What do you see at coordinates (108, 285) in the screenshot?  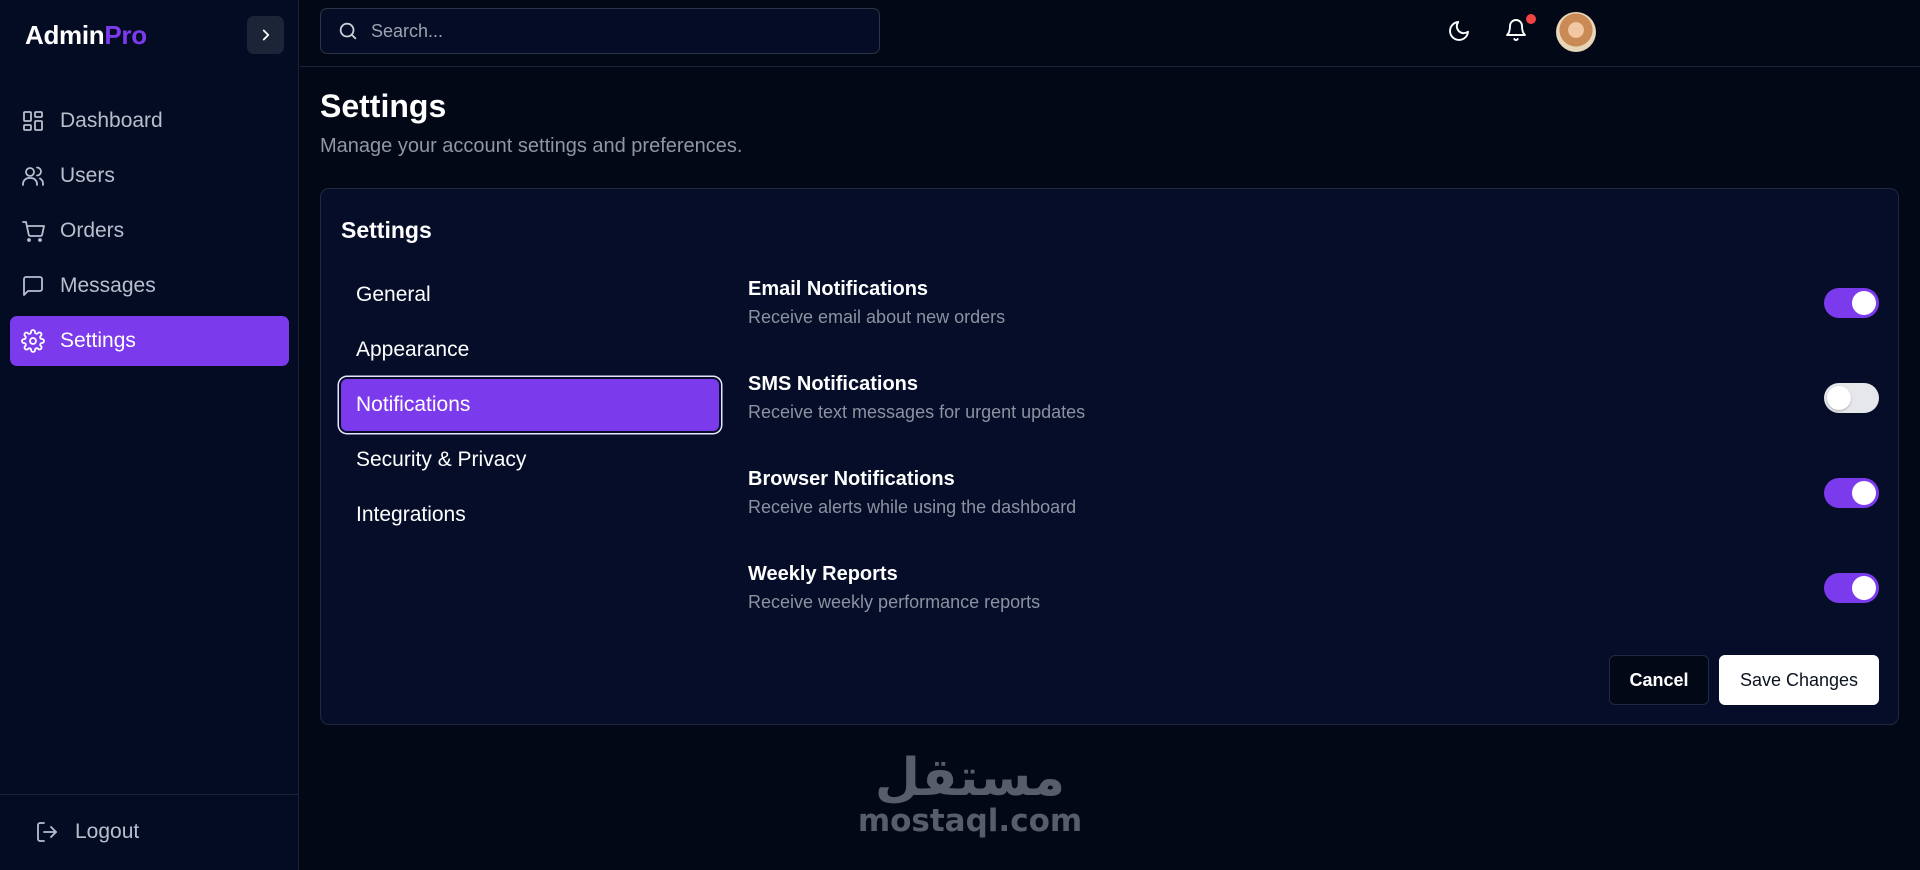 I see `sidebar-item-label: Messages` at bounding box center [108, 285].